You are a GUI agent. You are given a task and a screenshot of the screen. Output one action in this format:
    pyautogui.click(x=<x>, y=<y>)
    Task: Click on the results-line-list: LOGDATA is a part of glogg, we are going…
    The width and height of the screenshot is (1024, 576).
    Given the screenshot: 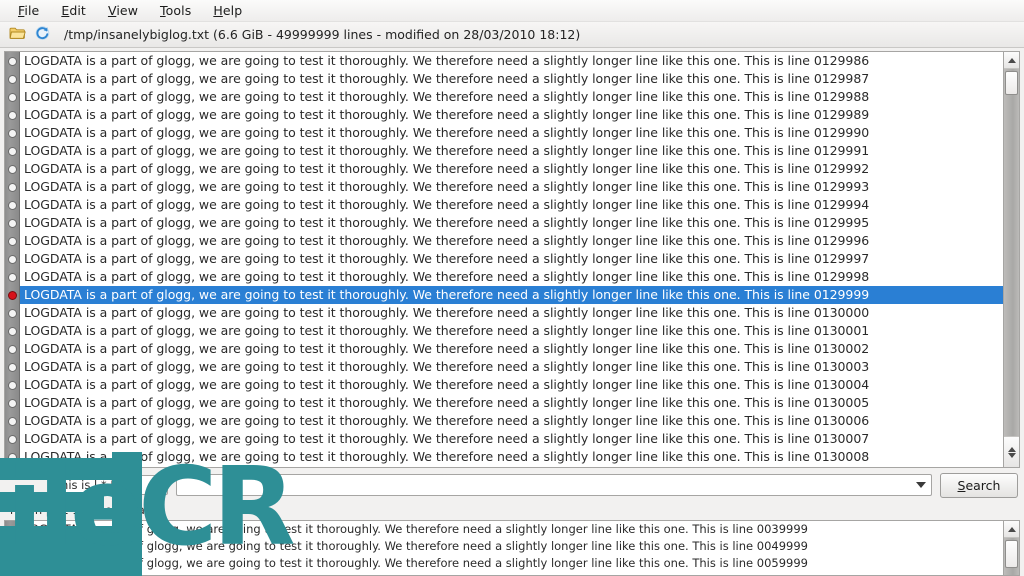 What is the action you would take?
    pyautogui.click(x=511, y=548)
    